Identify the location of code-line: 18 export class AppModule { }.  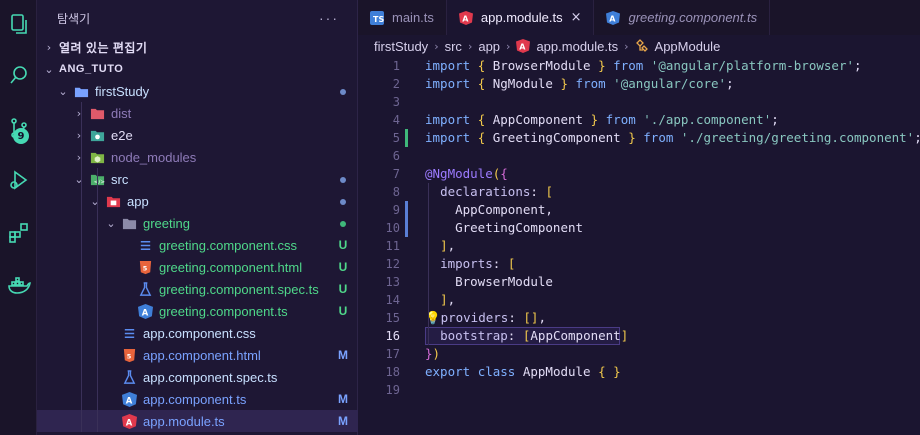
(639, 372).